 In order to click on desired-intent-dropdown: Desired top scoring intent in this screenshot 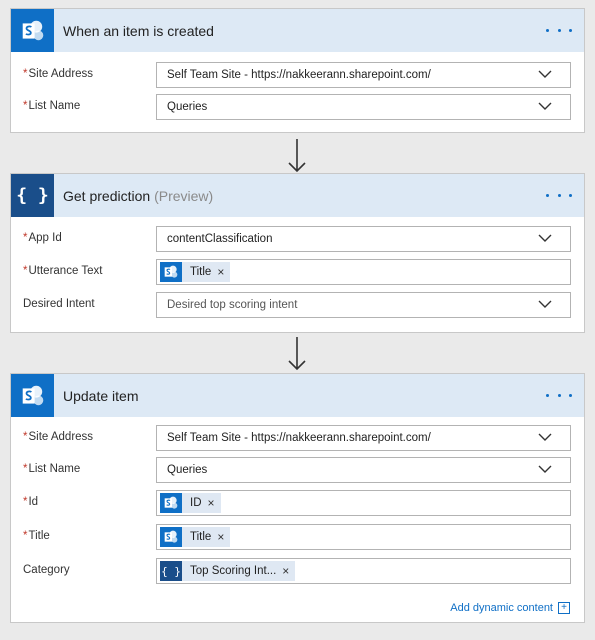, I will do `click(363, 305)`.